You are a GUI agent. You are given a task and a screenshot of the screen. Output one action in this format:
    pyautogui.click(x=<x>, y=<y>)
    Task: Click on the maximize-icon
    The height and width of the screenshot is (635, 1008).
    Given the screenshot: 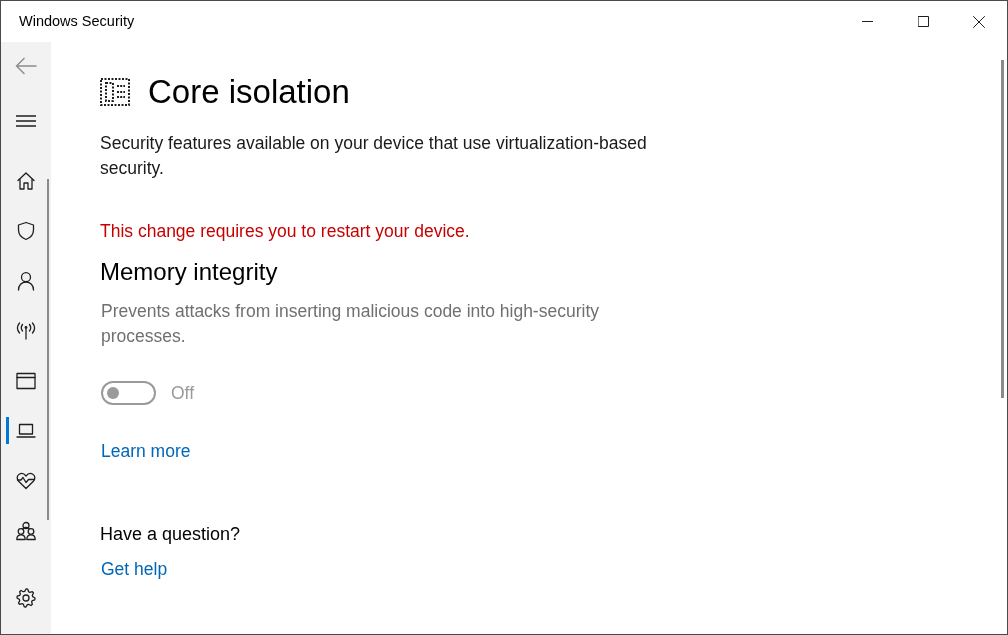 What is the action you would take?
    pyautogui.click(x=923, y=21)
    